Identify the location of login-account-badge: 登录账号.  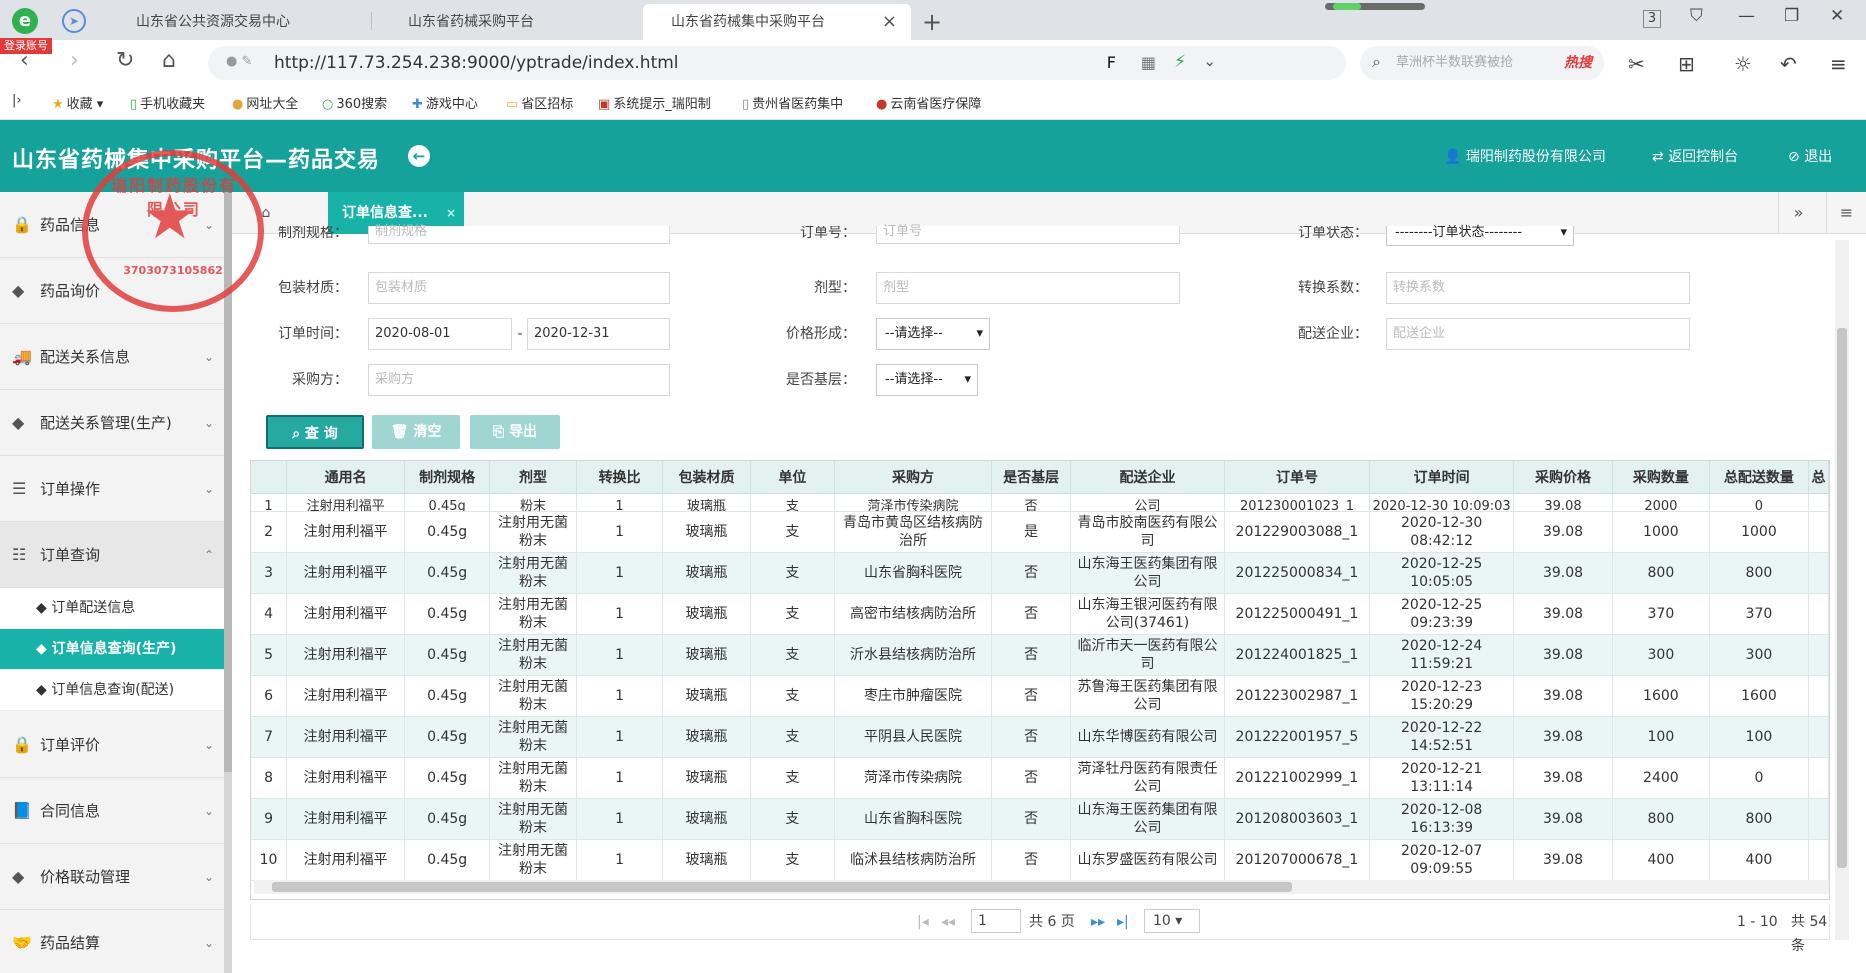
(26, 46).